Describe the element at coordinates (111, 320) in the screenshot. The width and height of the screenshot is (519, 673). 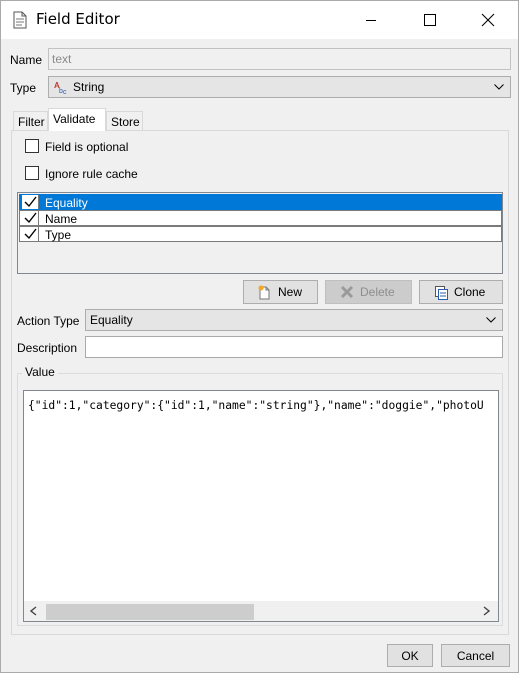
I see `action-type-value: Equality` at that location.